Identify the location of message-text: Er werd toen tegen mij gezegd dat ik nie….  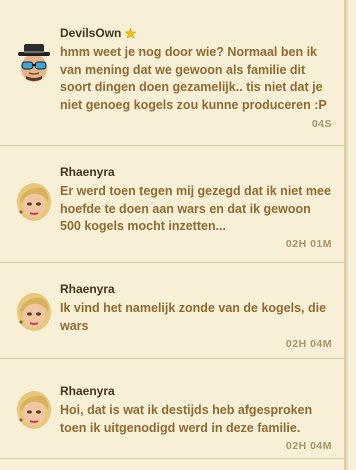
(195, 208).